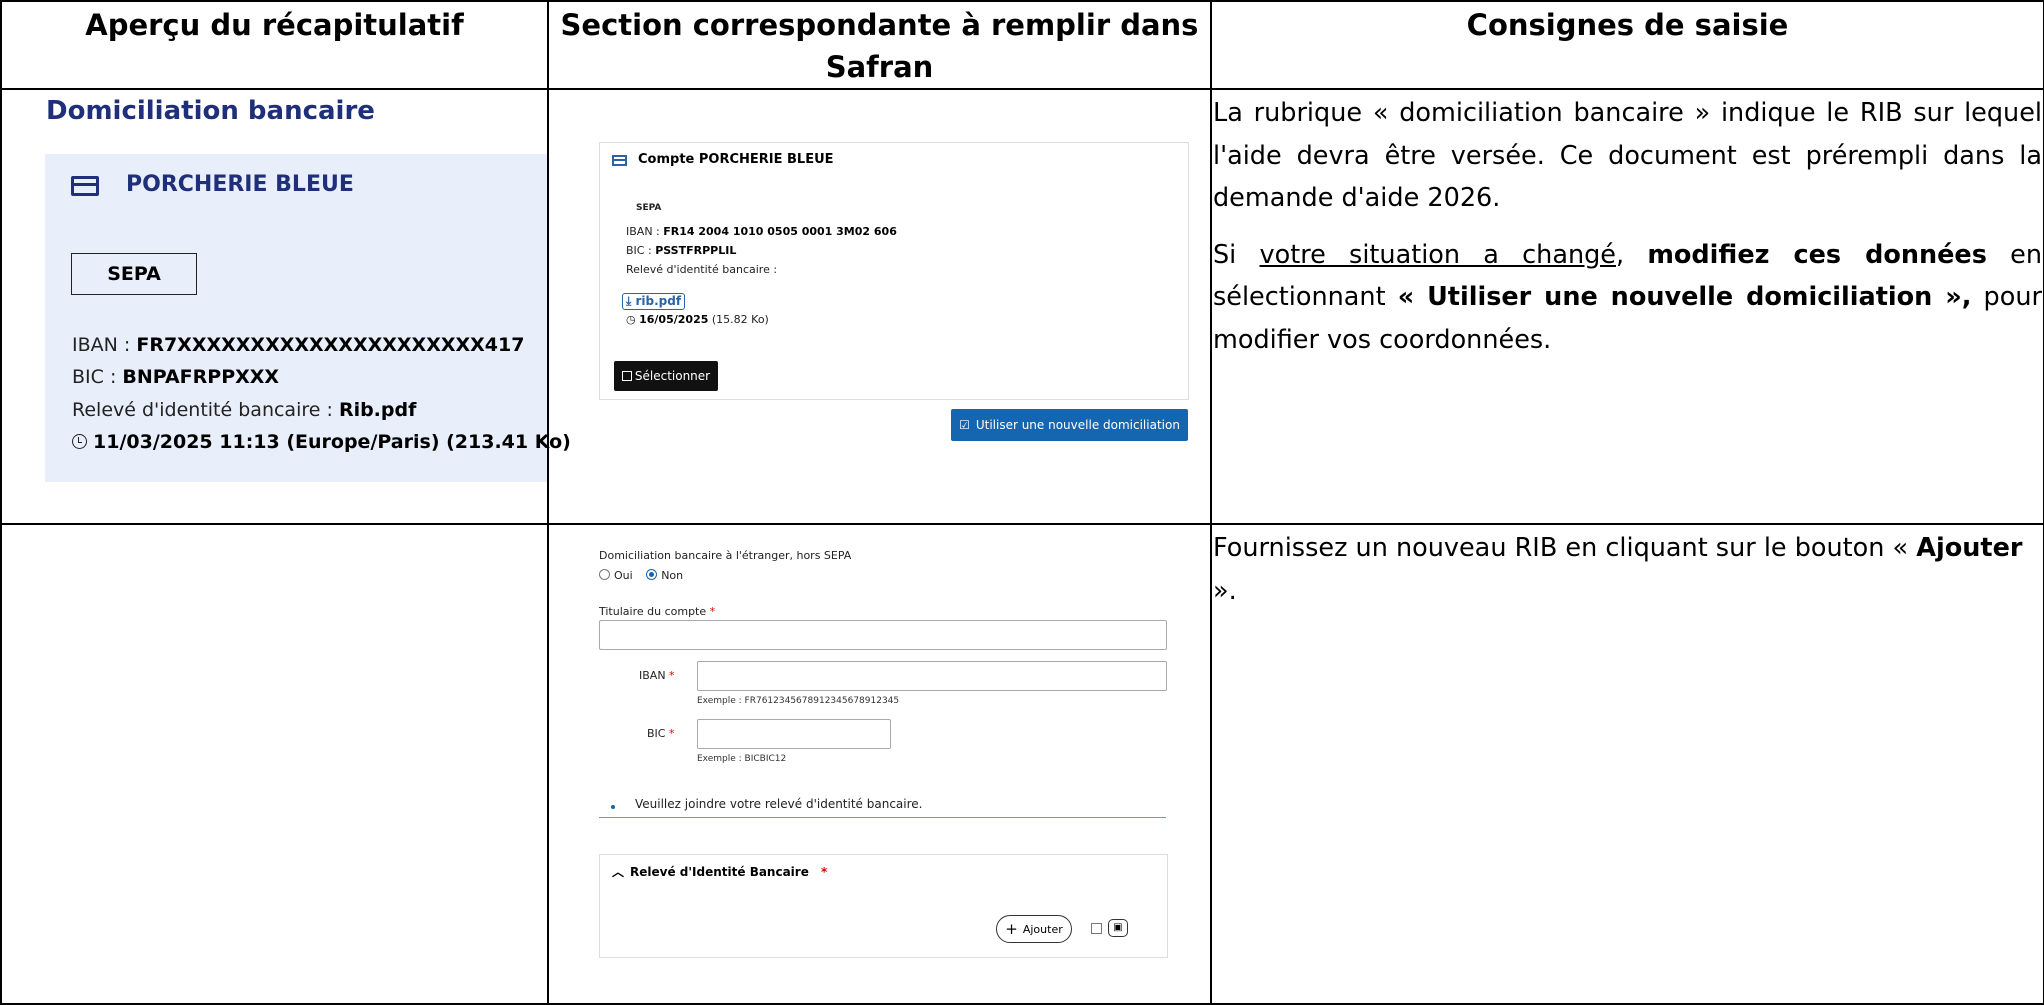 The width and height of the screenshot is (2044, 1005). I want to click on rib-upload-panel: ︿ Relevé d'Identité Bancaire * + Ajouter ▣, so click(883, 906).